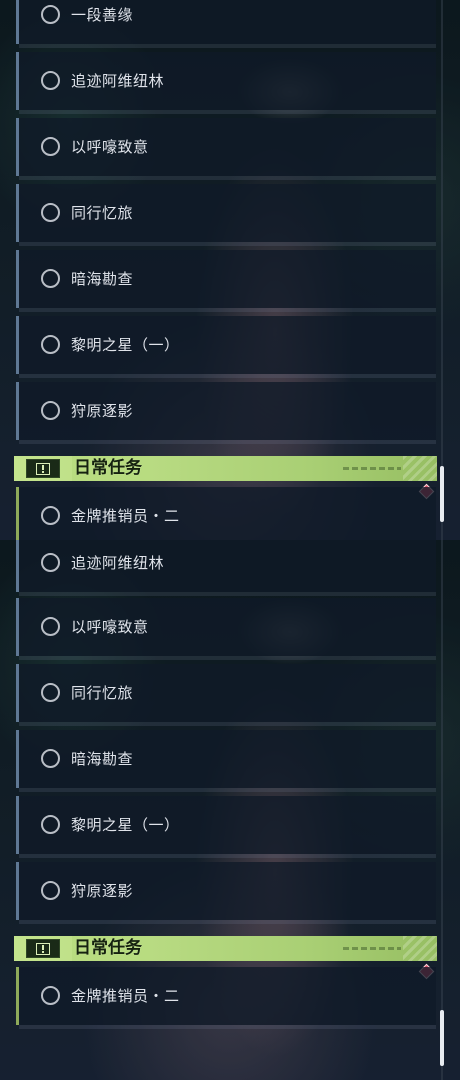 The height and width of the screenshot is (1080, 460). I want to click on quest-item-yiduan-shanyuan: 一段善缘, so click(226, 24).